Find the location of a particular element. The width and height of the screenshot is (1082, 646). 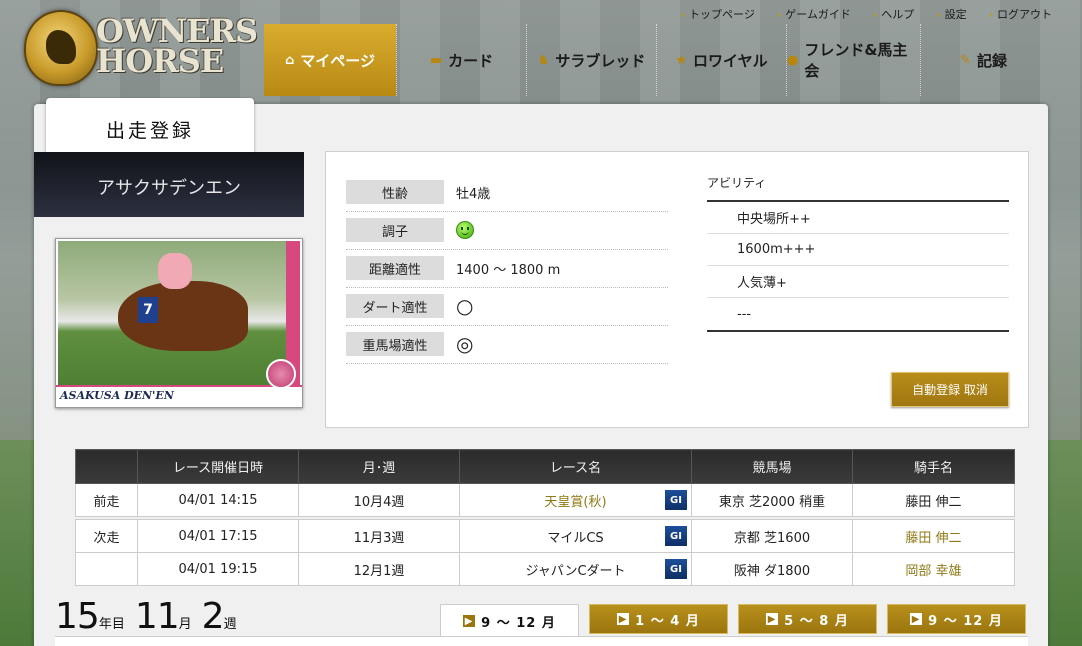

util-link-top: トップページ is located at coordinates (718, 14).